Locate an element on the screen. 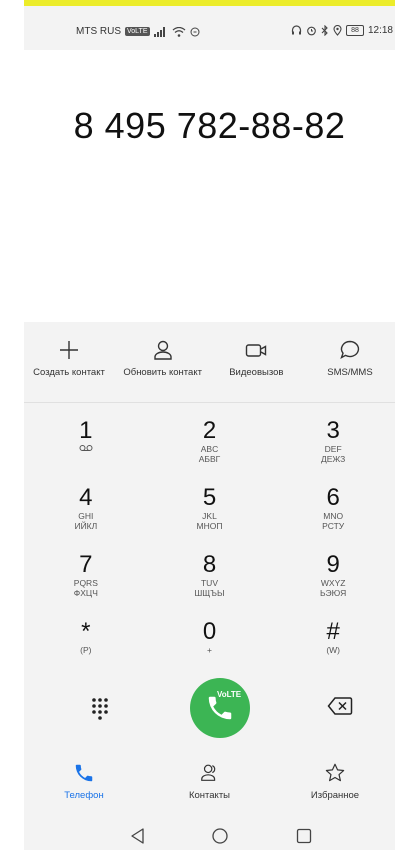  key-7: 7 PQRS ФХЦЧ is located at coordinates (86, 585).